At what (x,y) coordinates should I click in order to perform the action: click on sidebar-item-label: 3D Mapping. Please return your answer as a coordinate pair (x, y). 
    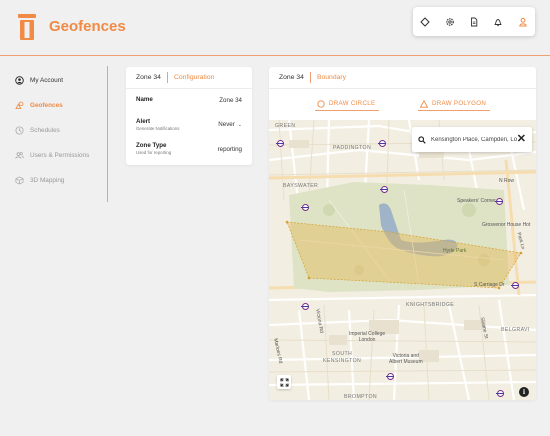
    Looking at the image, I should click on (47, 180).